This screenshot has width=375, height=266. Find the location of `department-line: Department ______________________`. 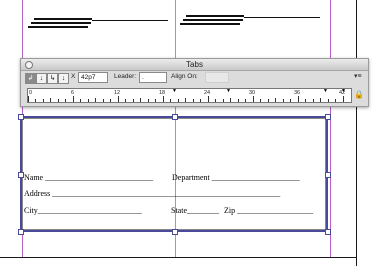

department-line: Department ______________________ is located at coordinates (236, 177).